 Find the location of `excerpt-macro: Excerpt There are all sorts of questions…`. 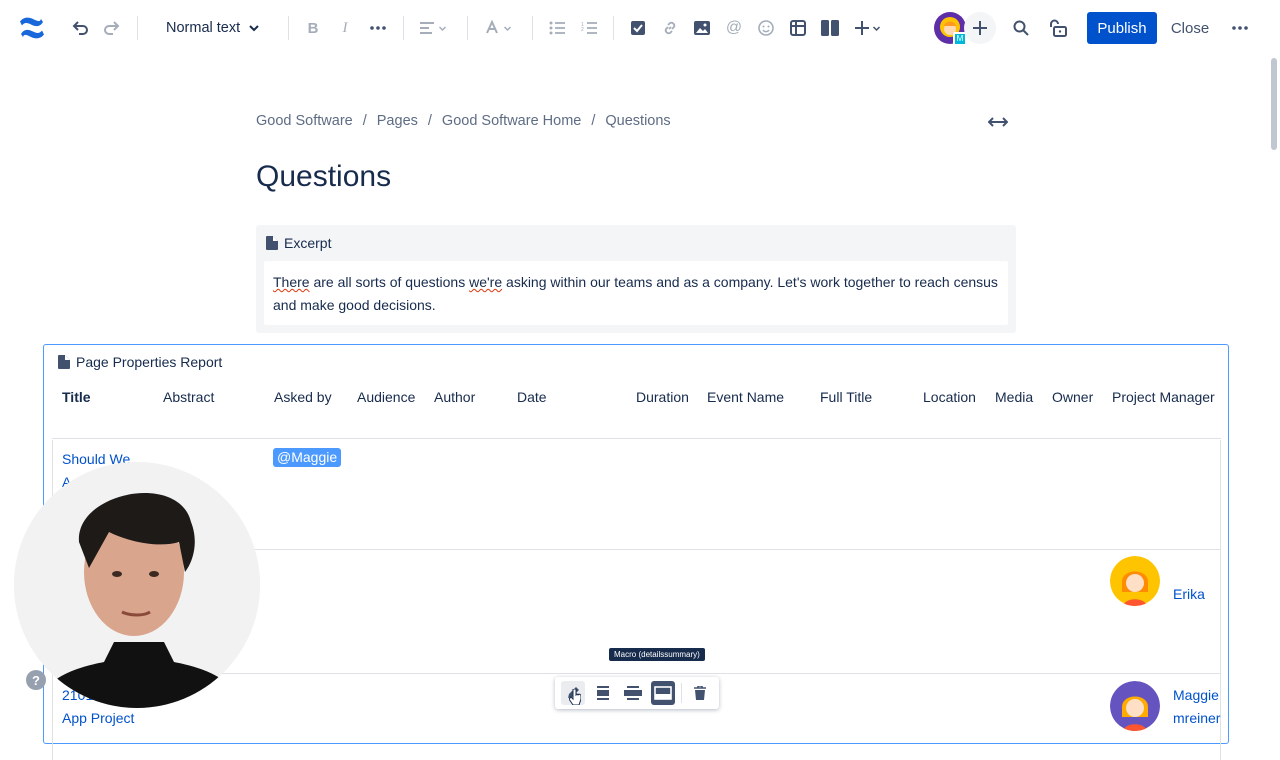

excerpt-macro: Excerpt There are all sorts of questions… is located at coordinates (636, 279).